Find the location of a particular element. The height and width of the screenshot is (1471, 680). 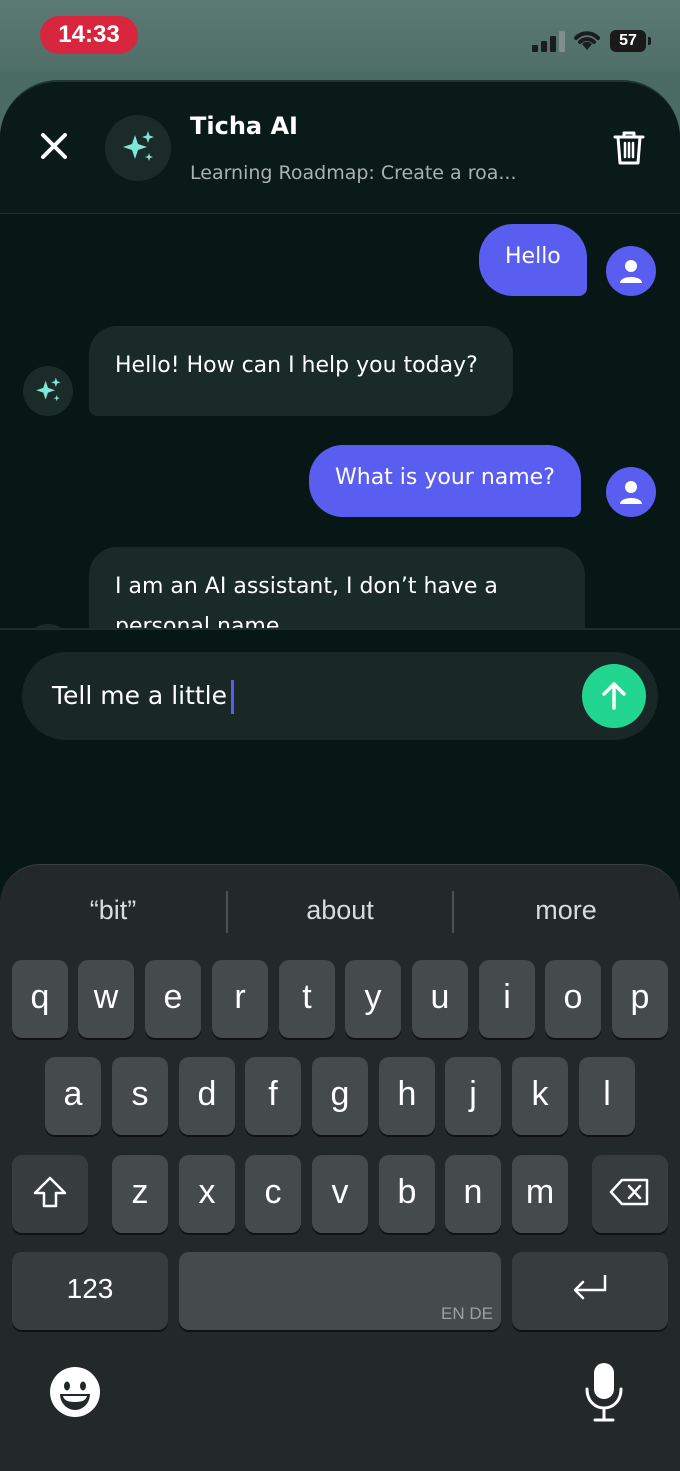

key-a: a is located at coordinates (73, 1096).